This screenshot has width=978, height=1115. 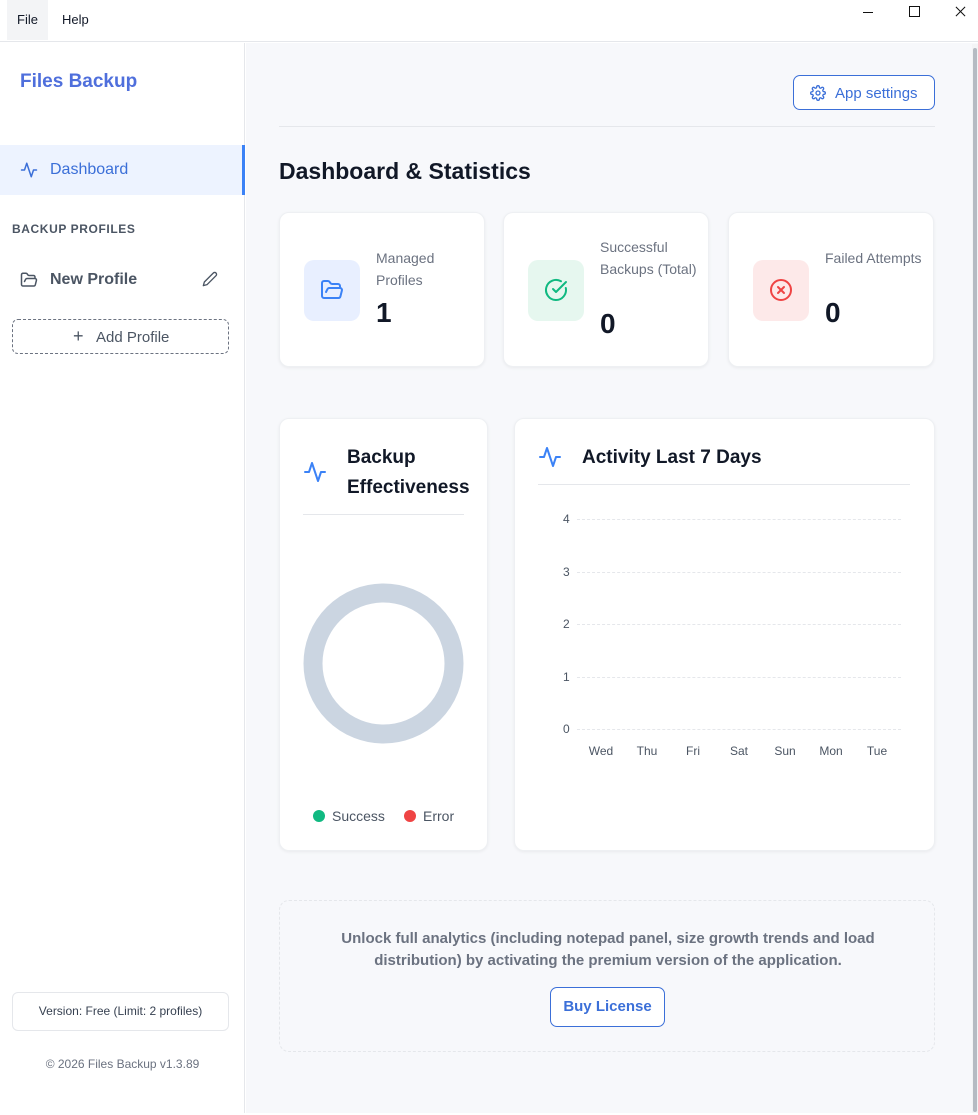 What do you see at coordinates (672, 457) in the screenshot?
I see `activity-title: Activity Last 7 Days` at bounding box center [672, 457].